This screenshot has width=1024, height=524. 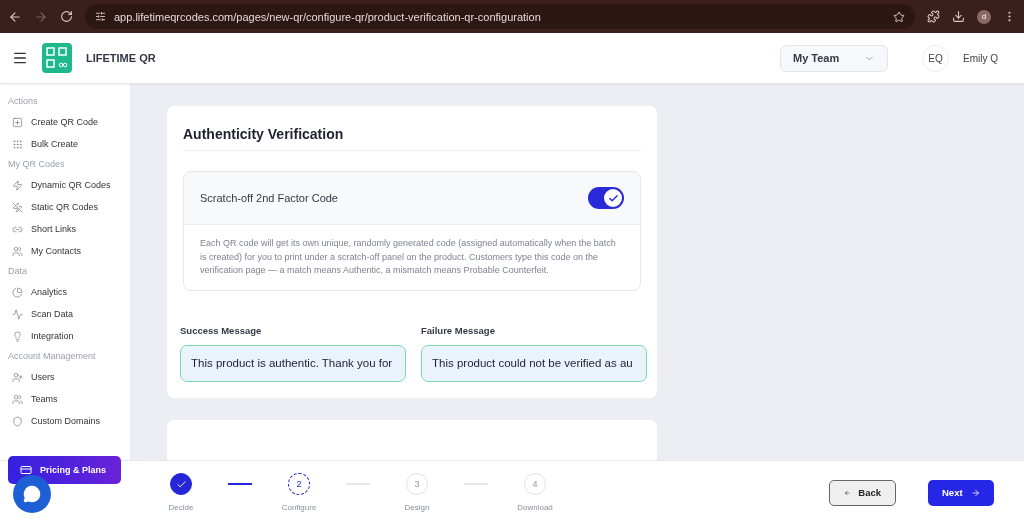 What do you see at coordinates (958, 16) in the screenshot?
I see `download-icon` at bounding box center [958, 16].